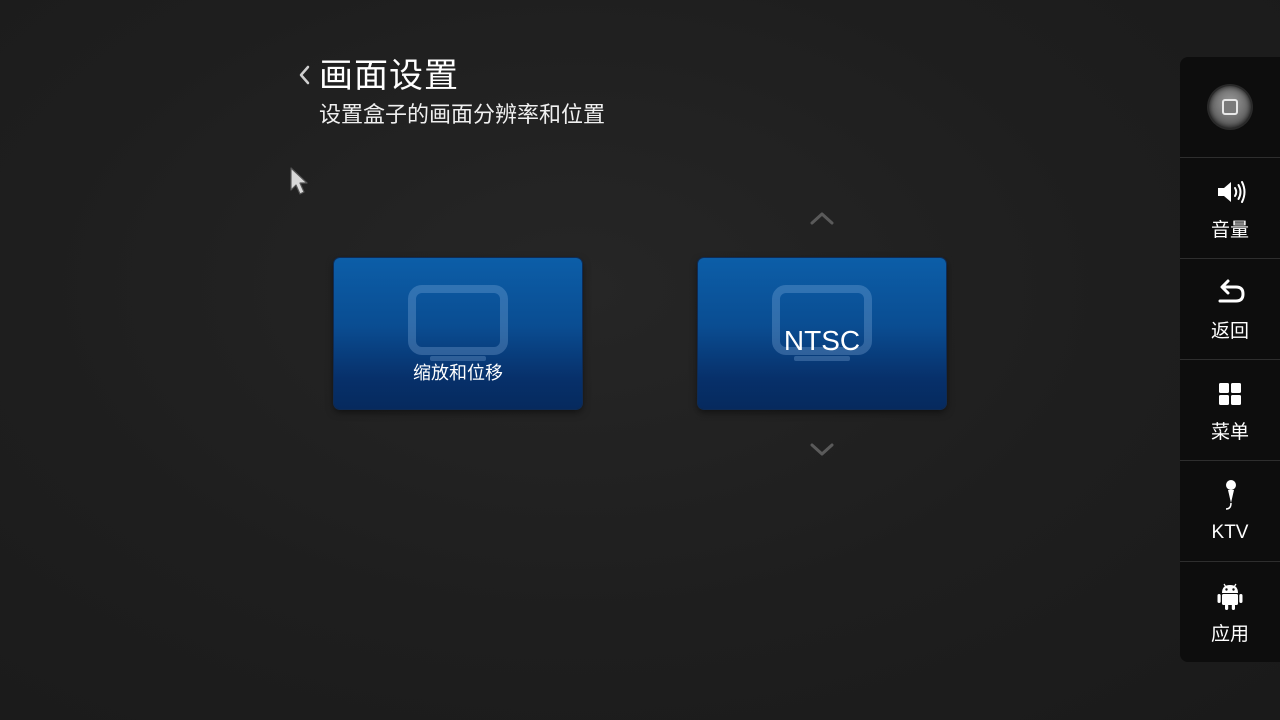 Image resolution: width=1280 pixels, height=720 pixels. What do you see at coordinates (1231, 291) in the screenshot?
I see `back-arrow-icon` at bounding box center [1231, 291].